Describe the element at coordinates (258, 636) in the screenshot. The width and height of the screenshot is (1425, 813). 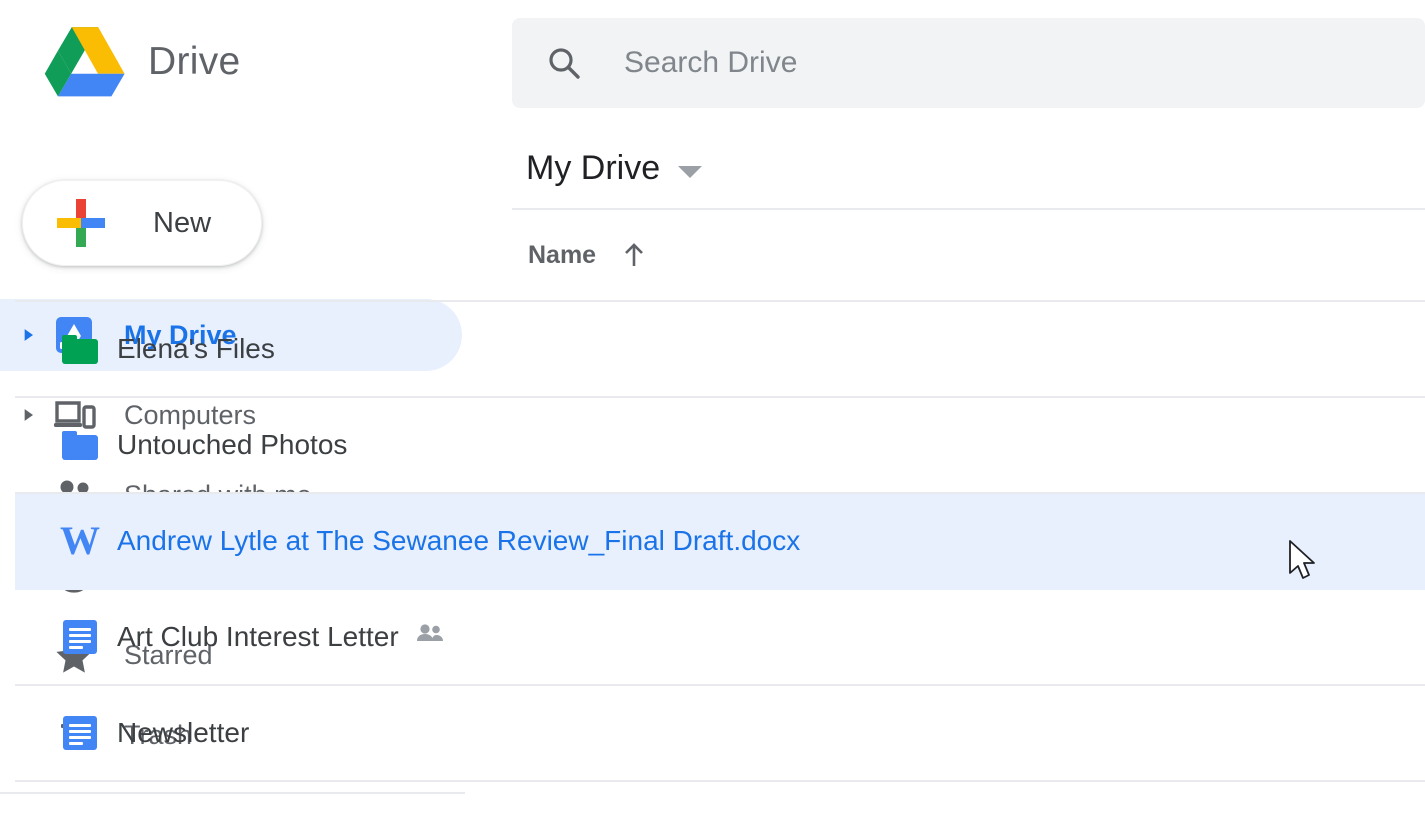
I see `file-name: Art Club Interest Letter` at that location.